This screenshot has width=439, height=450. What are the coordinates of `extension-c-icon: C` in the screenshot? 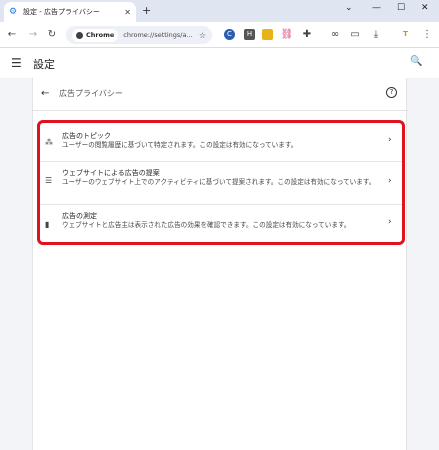 It's located at (229, 34).